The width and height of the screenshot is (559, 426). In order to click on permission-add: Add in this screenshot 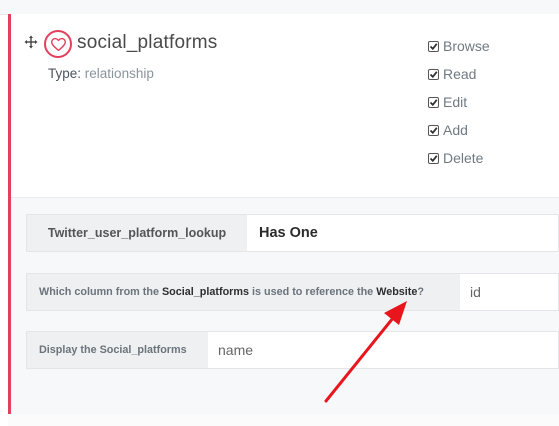, I will do `click(448, 130)`.